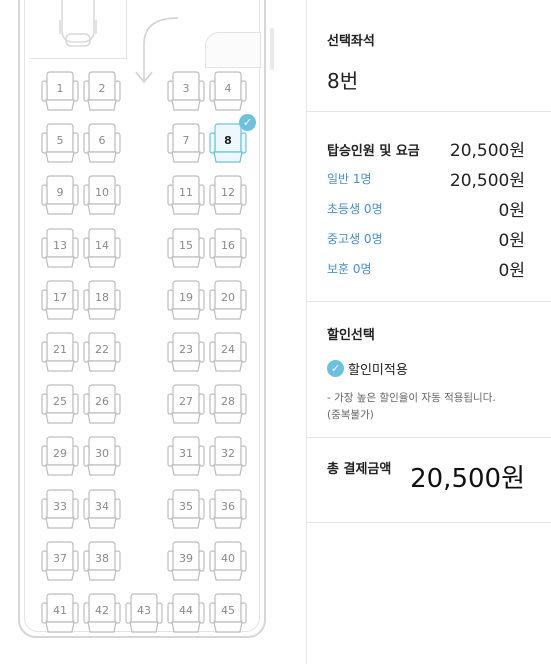 The image size is (551, 664). I want to click on fare-header-row: 탑승인원 및 요금 20,500원, so click(426, 148).